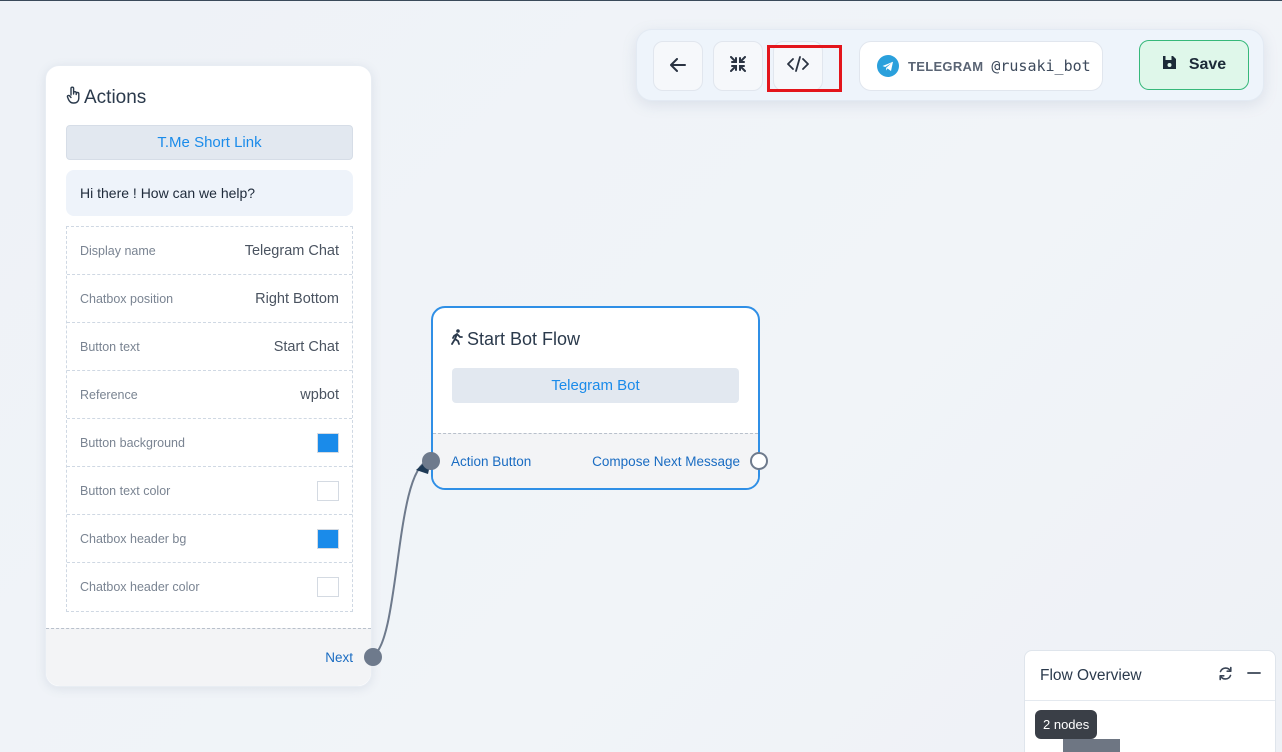  Describe the element at coordinates (373, 657) in the screenshot. I see `next-output-handle` at that location.